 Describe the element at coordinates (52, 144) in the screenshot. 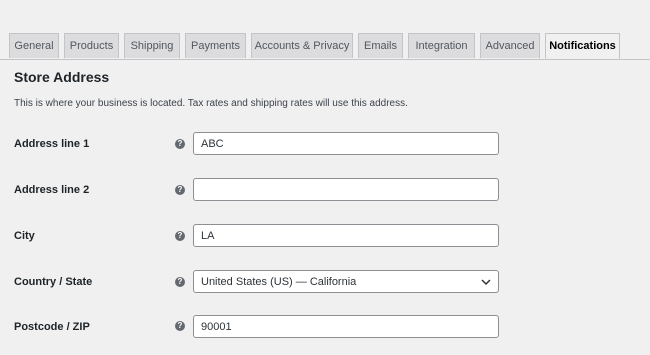

I see `address-line-1-label: Address line 1` at that location.